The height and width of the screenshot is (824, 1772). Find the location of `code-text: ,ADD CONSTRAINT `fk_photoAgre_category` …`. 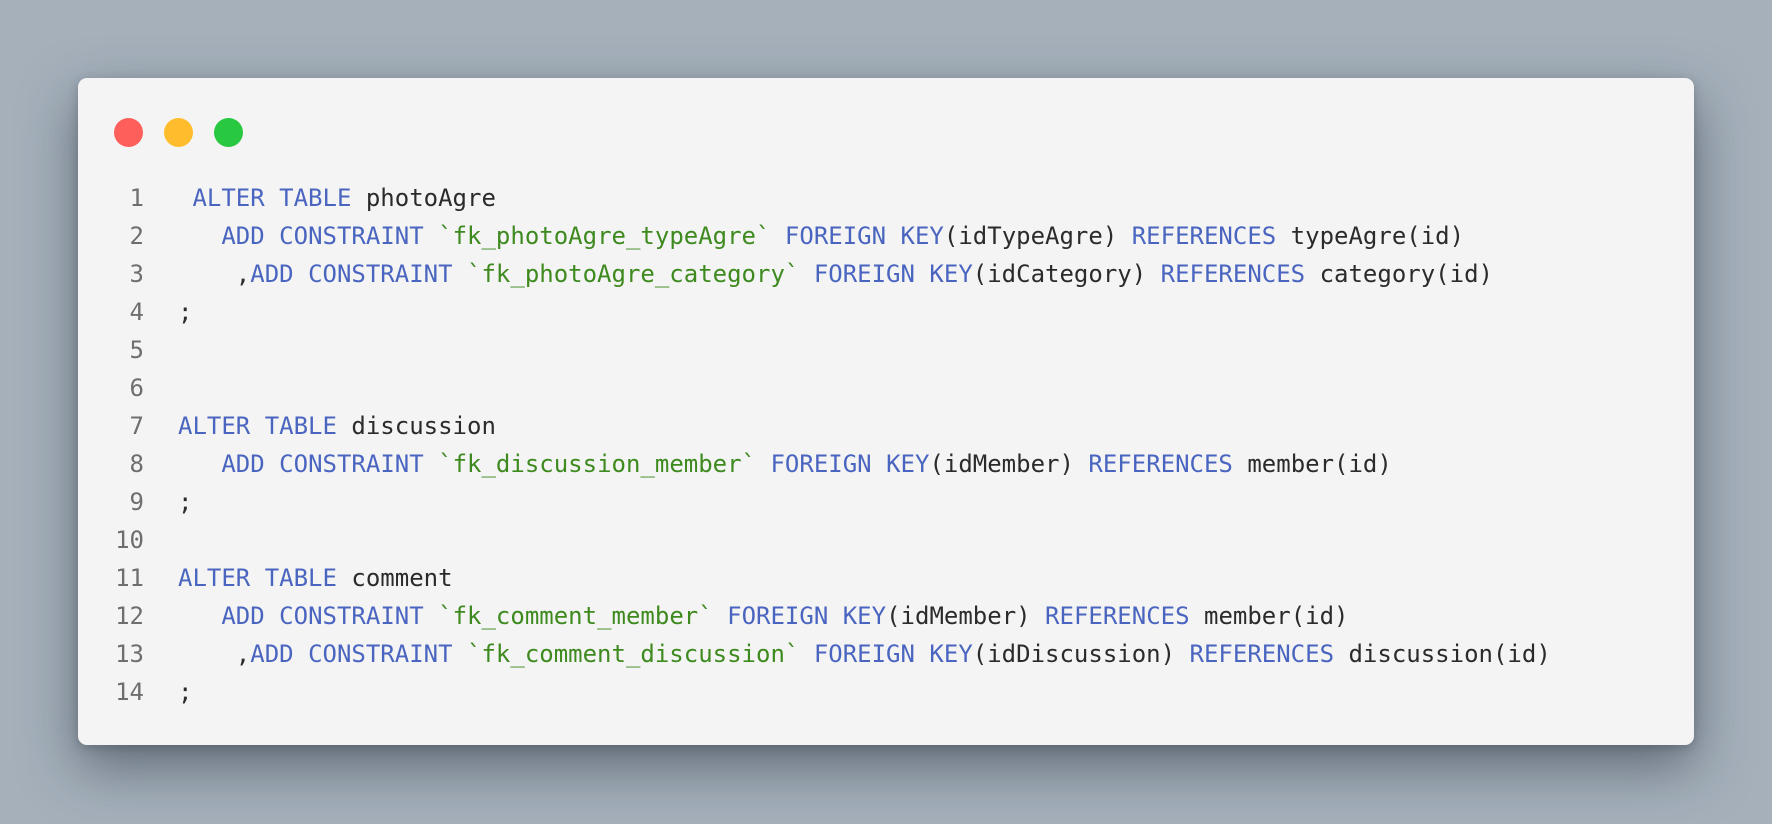

code-text: ,ADD CONSTRAINT `fk_photoAgre_category` … is located at coordinates (835, 274).